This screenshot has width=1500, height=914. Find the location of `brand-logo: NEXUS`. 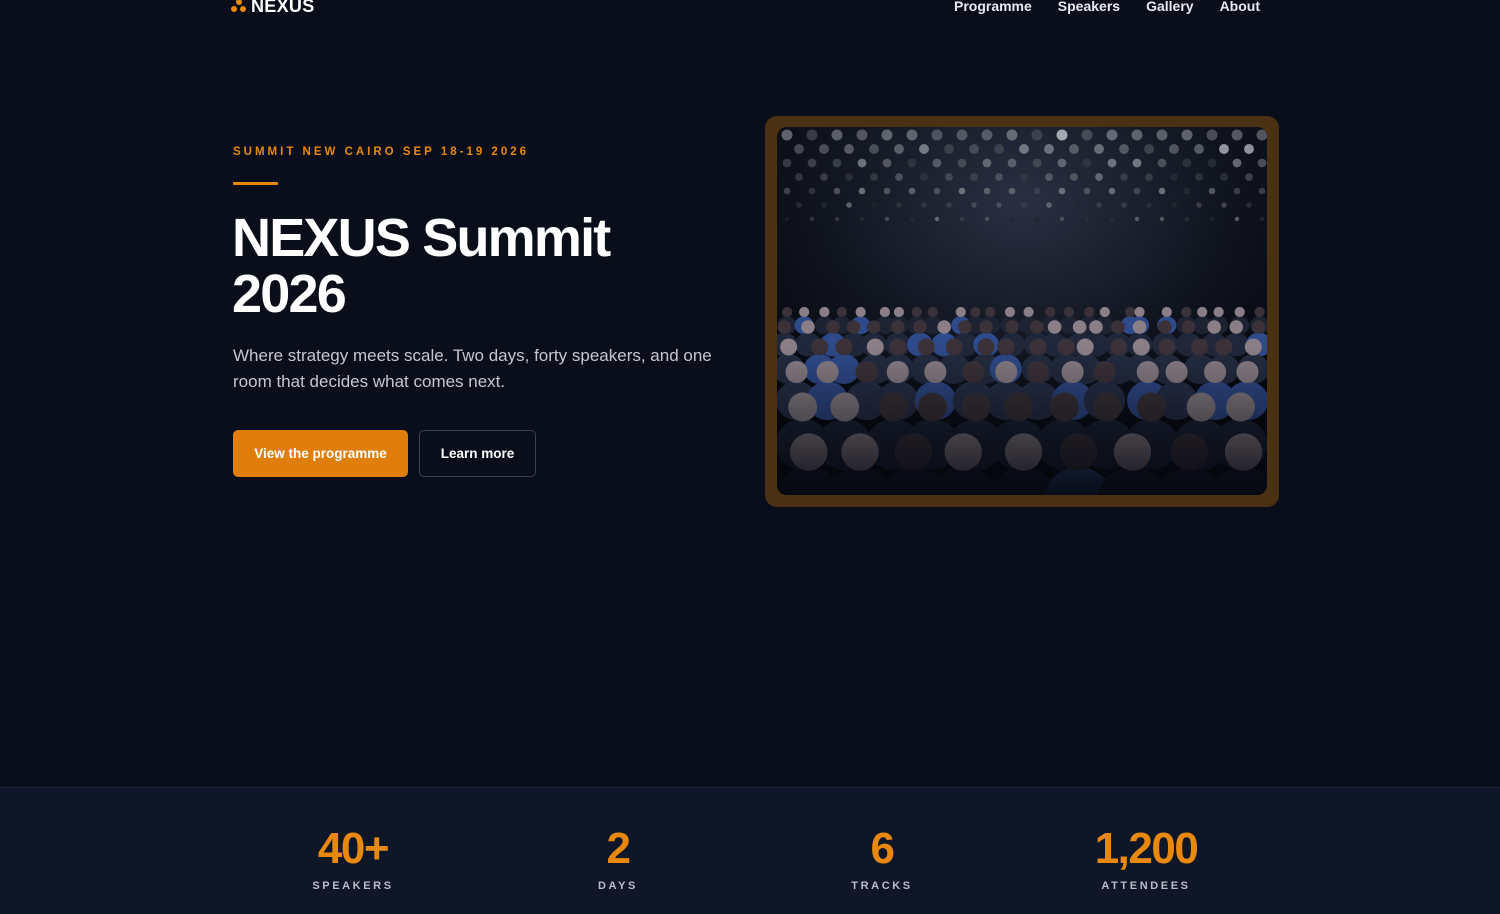

brand-logo: NEXUS is located at coordinates (273, 8).